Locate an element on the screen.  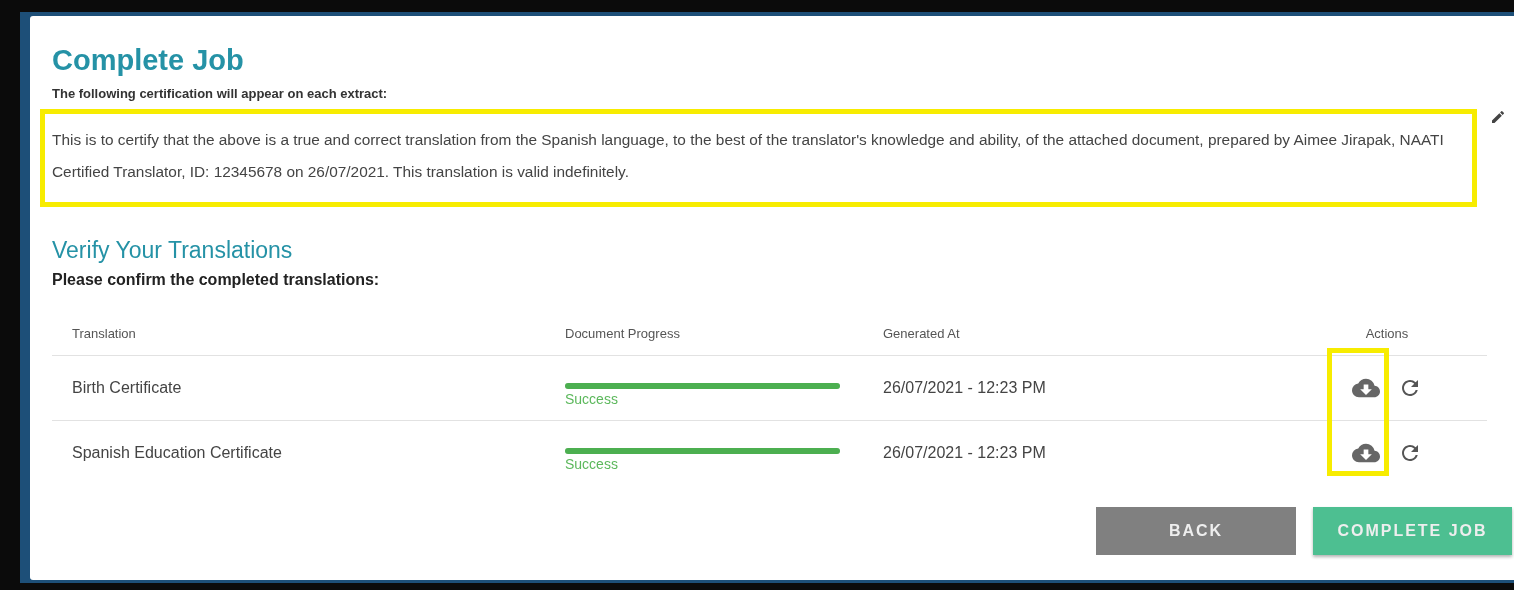
section-title: Verify Your Translations is located at coordinates (173, 250).